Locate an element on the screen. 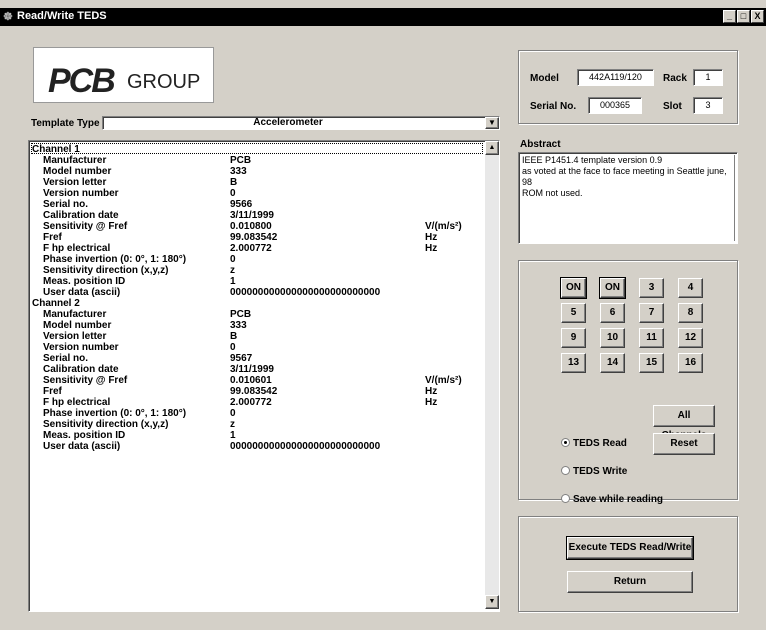 Image resolution: width=766 pixels, height=630 pixels. channel-button-10: 10 is located at coordinates (612, 338).